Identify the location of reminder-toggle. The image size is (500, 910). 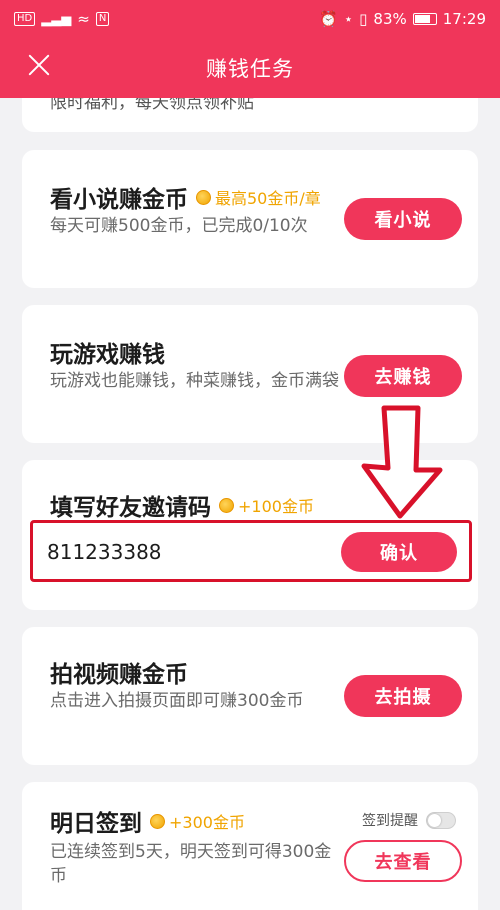
(441, 820).